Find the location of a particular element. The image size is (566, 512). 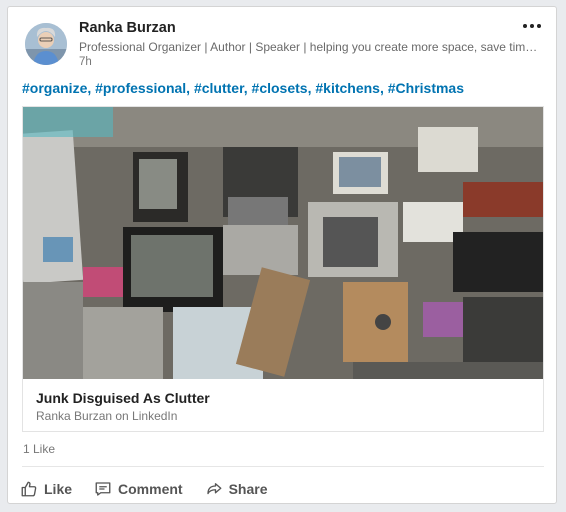

hashtag-link: #organize is located at coordinates (54, 88).